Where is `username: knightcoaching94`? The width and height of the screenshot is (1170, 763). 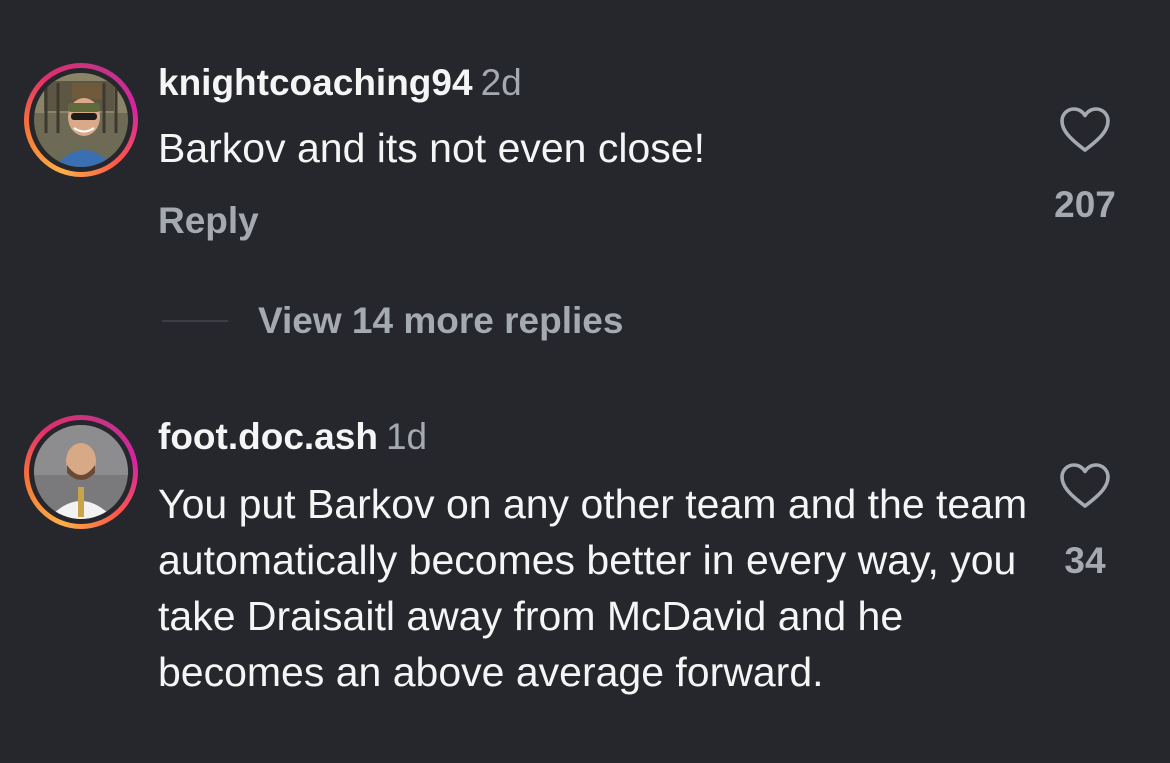 username: knightcoaching94 is located at coordinates (315, 82).